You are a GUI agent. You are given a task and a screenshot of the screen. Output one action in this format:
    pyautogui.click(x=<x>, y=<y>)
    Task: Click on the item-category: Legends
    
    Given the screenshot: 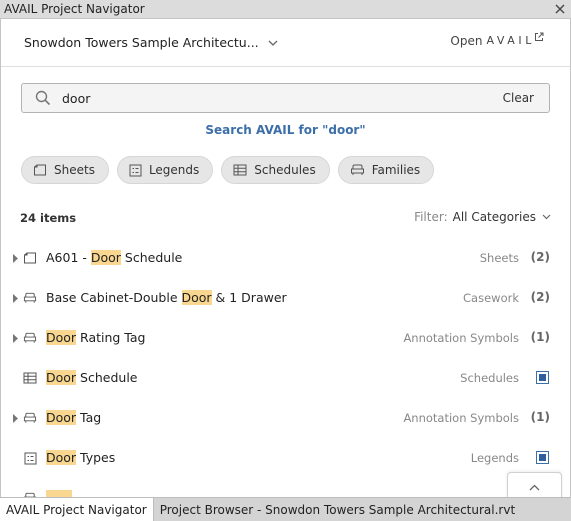 What is the action you would take?
    pyautogui.click(x=494, y=458)
    